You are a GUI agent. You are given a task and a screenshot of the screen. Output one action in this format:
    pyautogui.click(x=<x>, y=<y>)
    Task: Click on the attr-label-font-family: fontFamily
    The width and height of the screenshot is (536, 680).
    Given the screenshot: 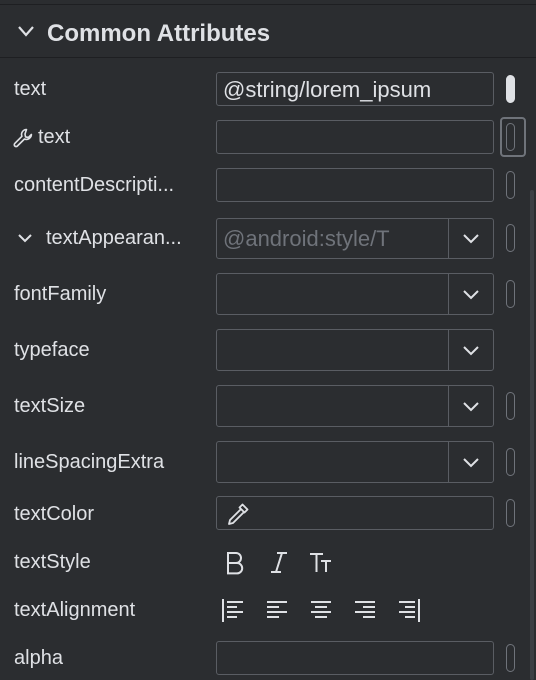 What is the action you would take?
    pyautogui.click(x=60, y=294)
    